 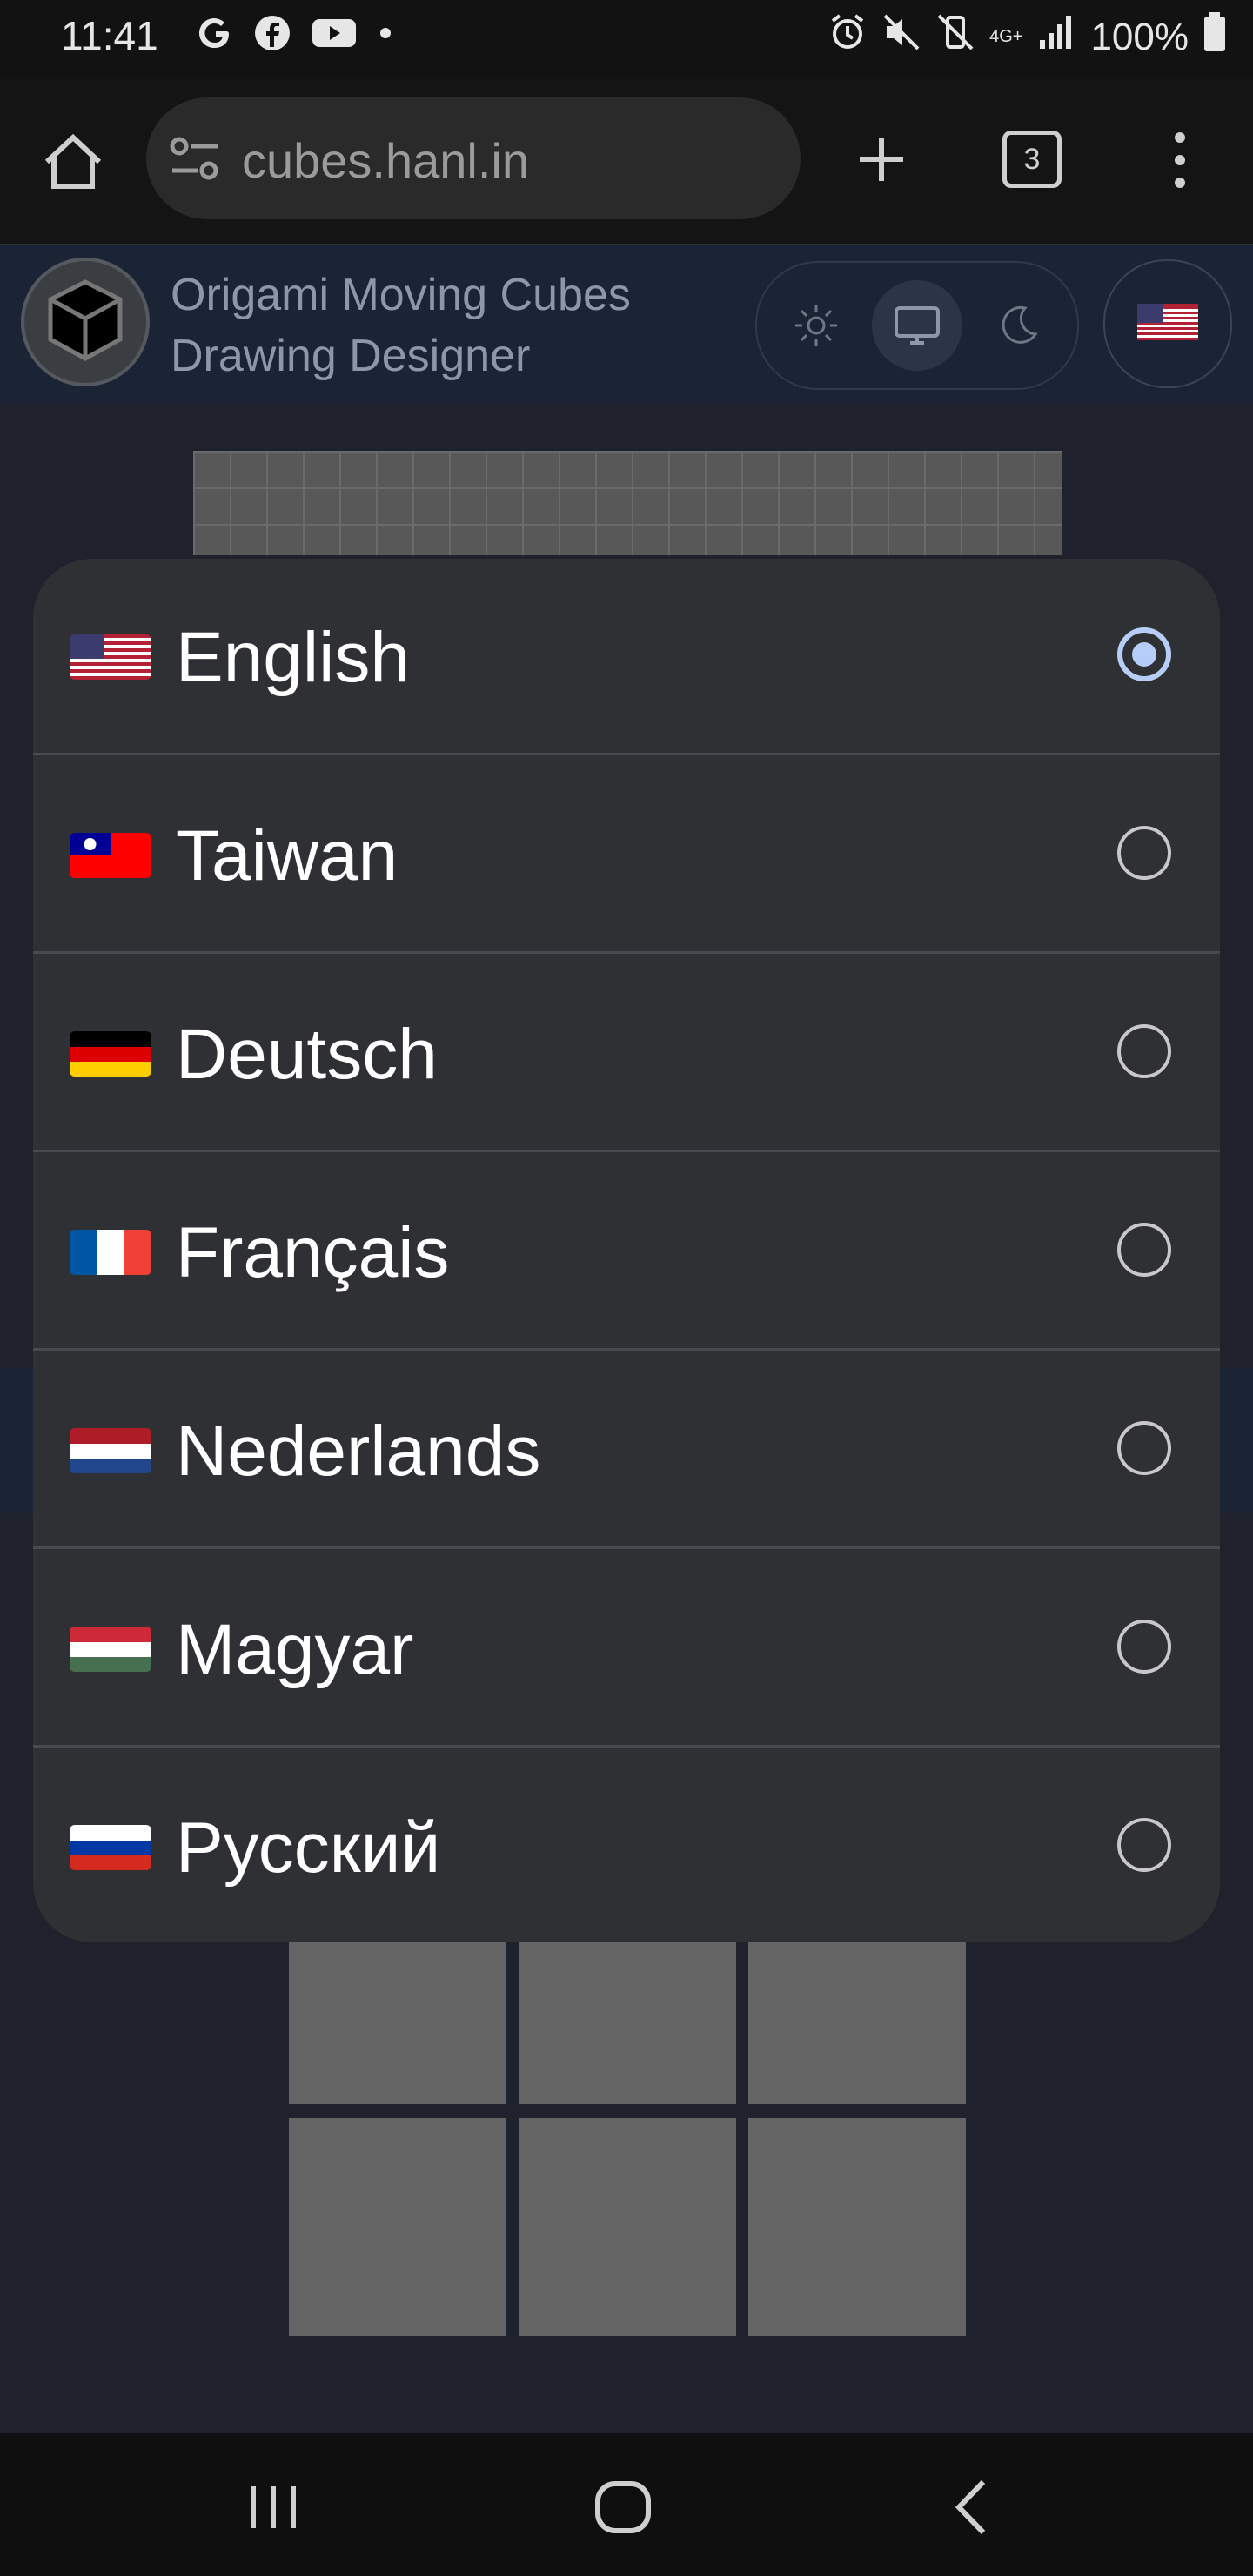 I want to click on language-option-deutsch: Deutsch, so click(x=626, y=1054).